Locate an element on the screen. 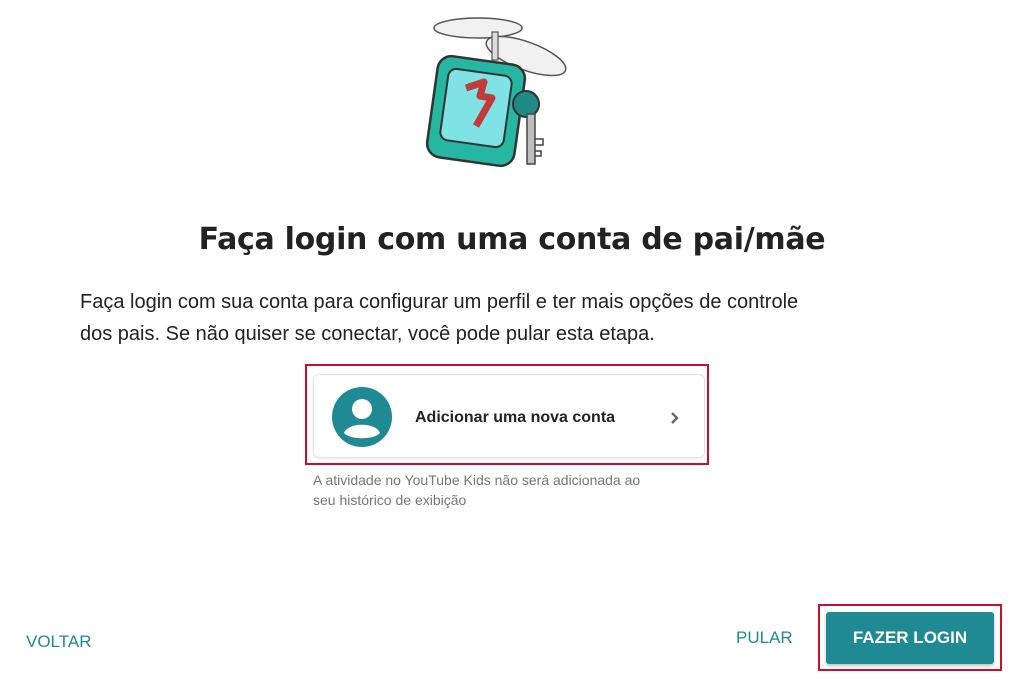 Image resolution: width=1024 pixels, height=683 pixels. skip-button: PULAR is located at coordinates (764, 638).